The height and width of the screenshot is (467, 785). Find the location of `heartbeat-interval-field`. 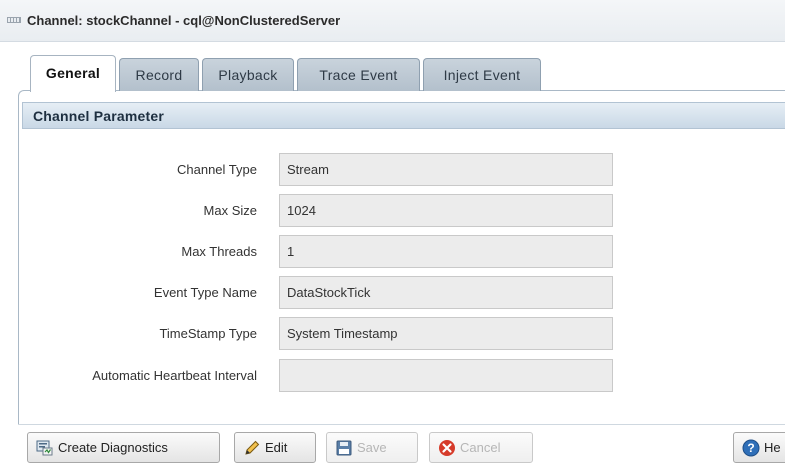

heartbeat-interval-field is located at coordinates (446, 375).